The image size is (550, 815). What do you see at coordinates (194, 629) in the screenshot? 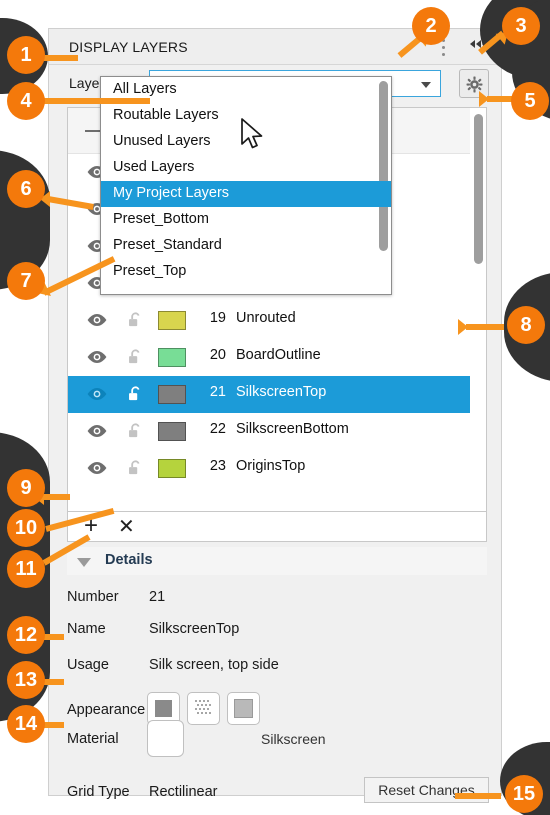
I see `name-value: SilkscreenTop` at bounding box center [194, 629].